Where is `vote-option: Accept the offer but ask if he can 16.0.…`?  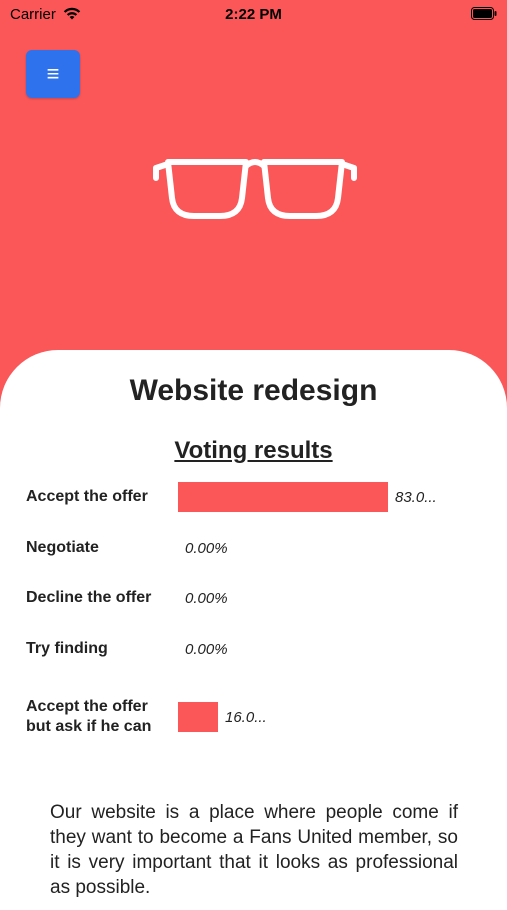 vote-option: Accept the offer but ask if he can 16.0.… is located at coordinates (256, 718).